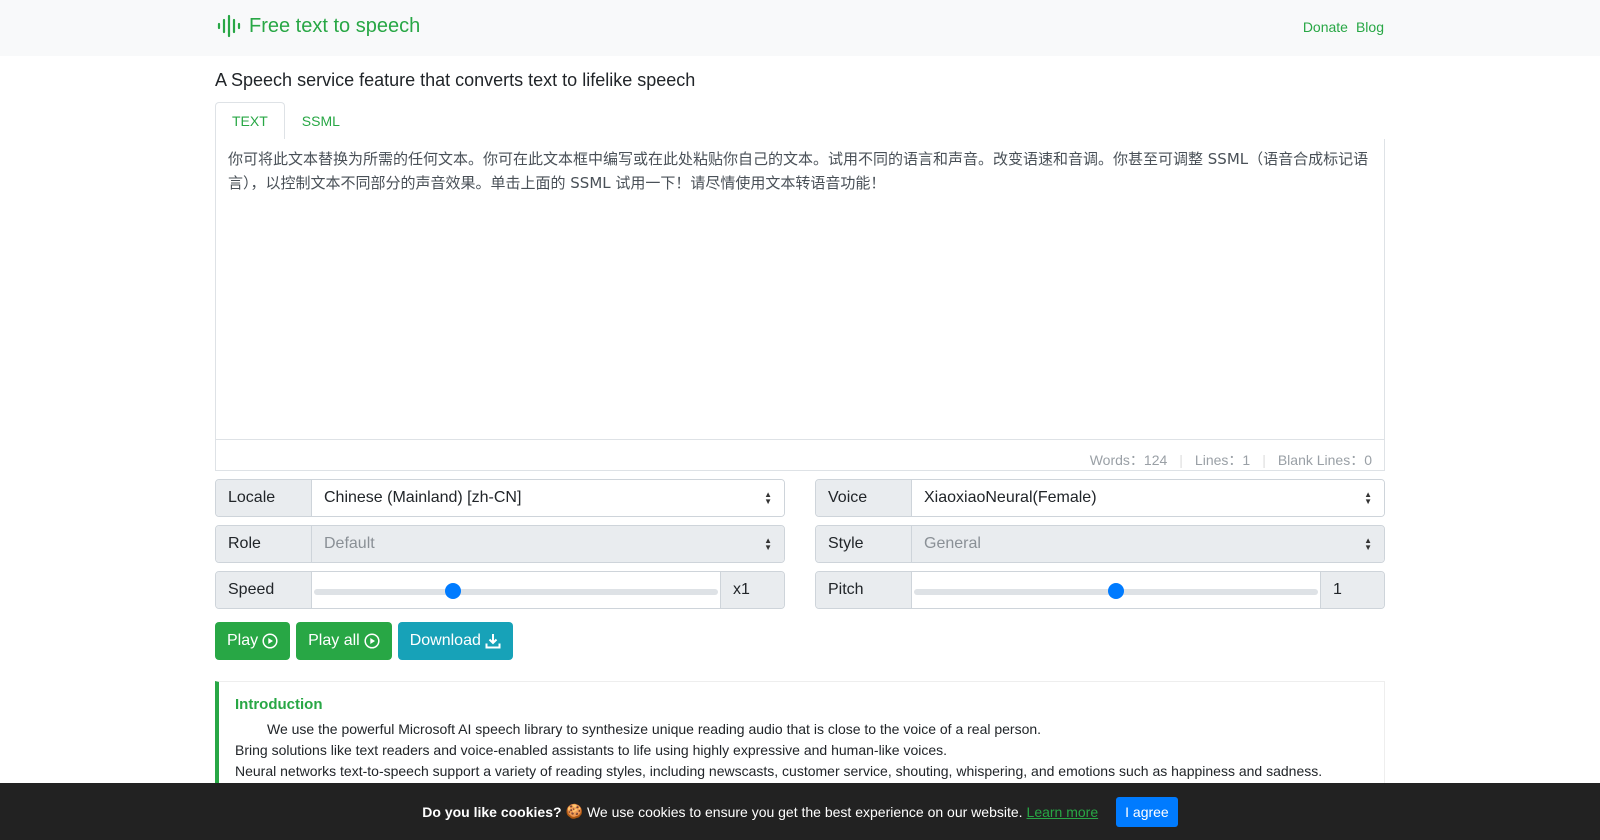 Image resolution: width=1600 pixels, height=840 pixels. Describe the element at coordinates (800, 590) in the screenshot. I see `speed-pitch-row: Speed x1 Pitch 1` at that location.